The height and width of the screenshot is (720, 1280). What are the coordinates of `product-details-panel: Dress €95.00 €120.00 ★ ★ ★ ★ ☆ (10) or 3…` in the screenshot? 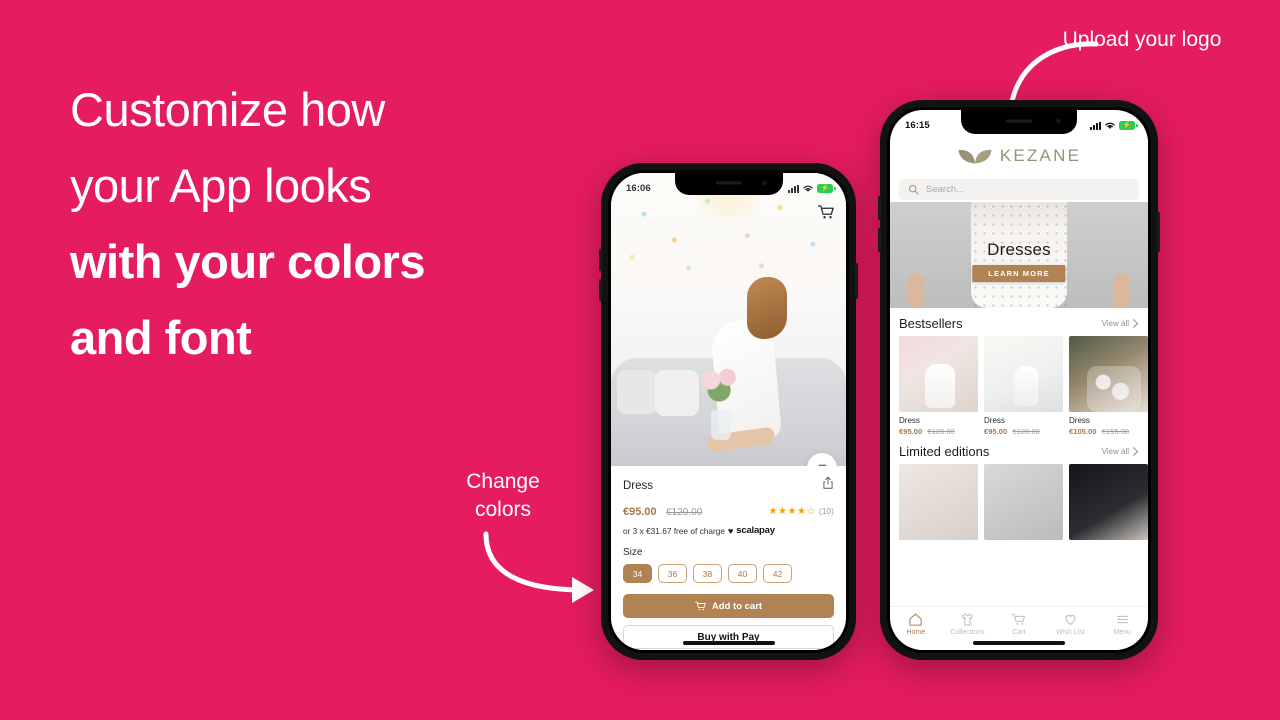 It's located at (728, 558).